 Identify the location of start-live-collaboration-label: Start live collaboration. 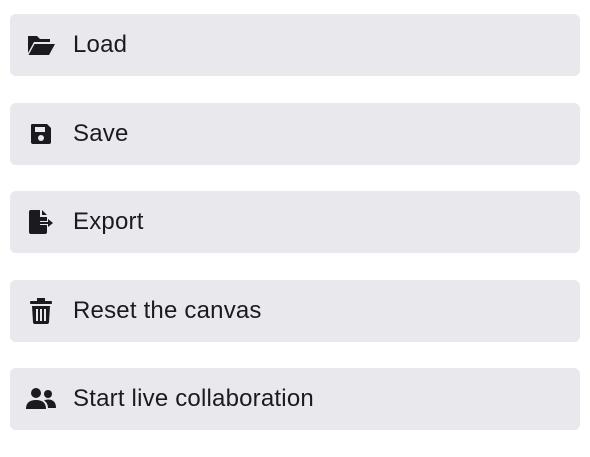
(193, 398).